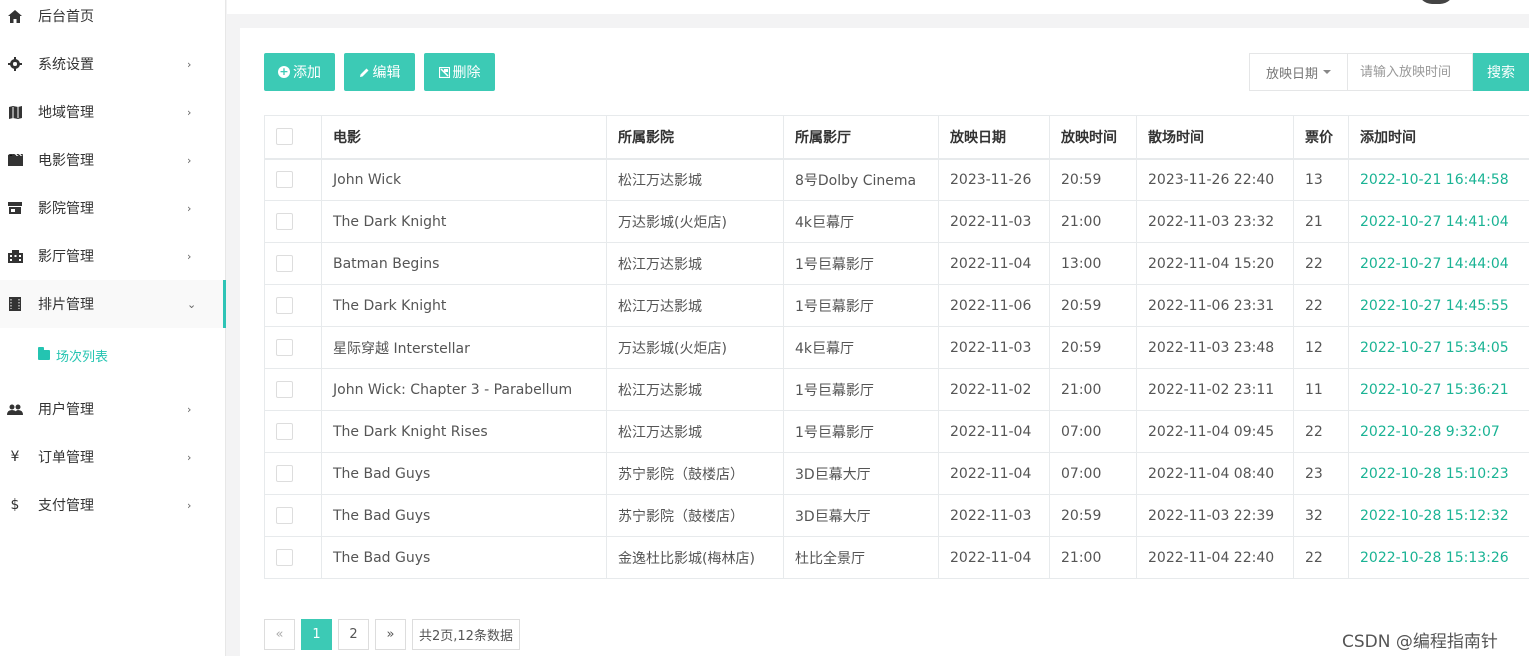 The height and width of the screenshot is (656, 1529). What do you see at coordinates (1215, 179) in the screenshot?
I see `end-time-cell: 2023-11-26 22:40` at bounding box center [1215, 179].